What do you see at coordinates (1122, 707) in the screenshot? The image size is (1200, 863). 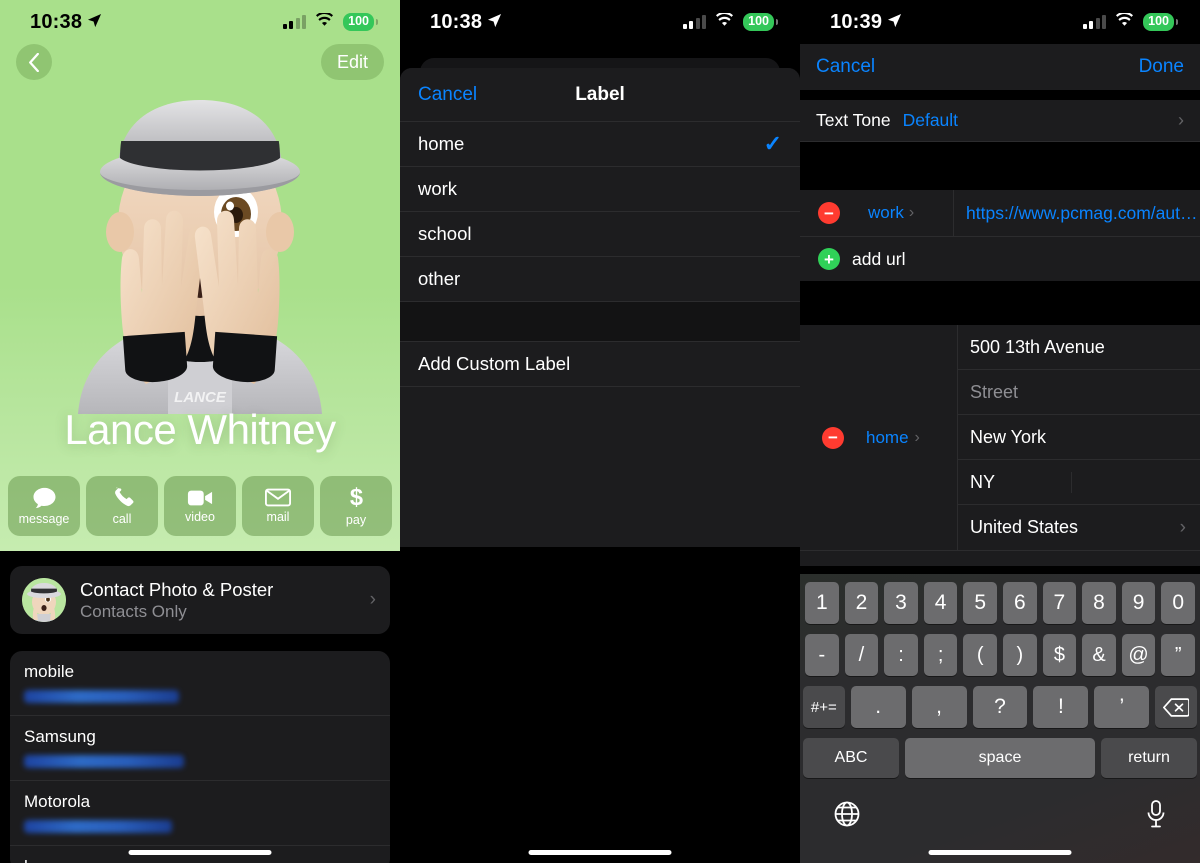 I see `key-apostrophe: ’` at bounding box center [1122, 707].